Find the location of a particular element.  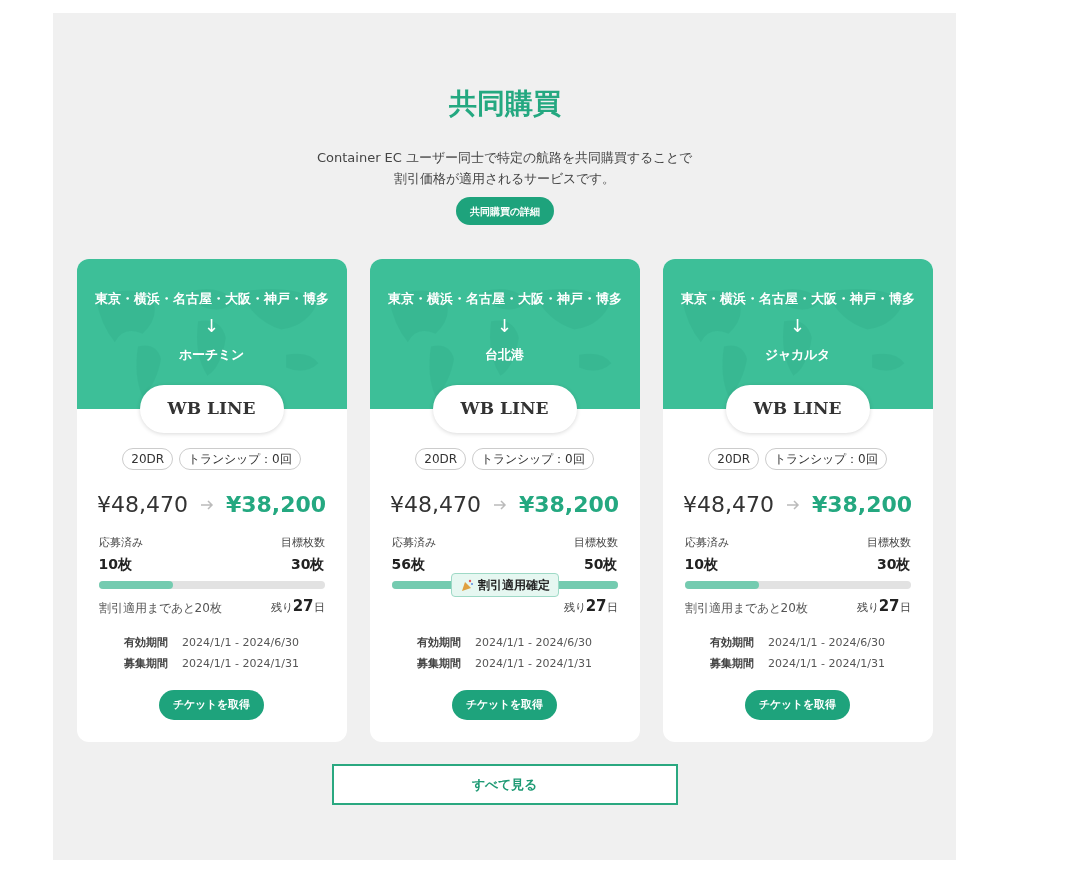

confirmed-badge-overlay: 割引適用確定 is located at coordinates (504, 584).